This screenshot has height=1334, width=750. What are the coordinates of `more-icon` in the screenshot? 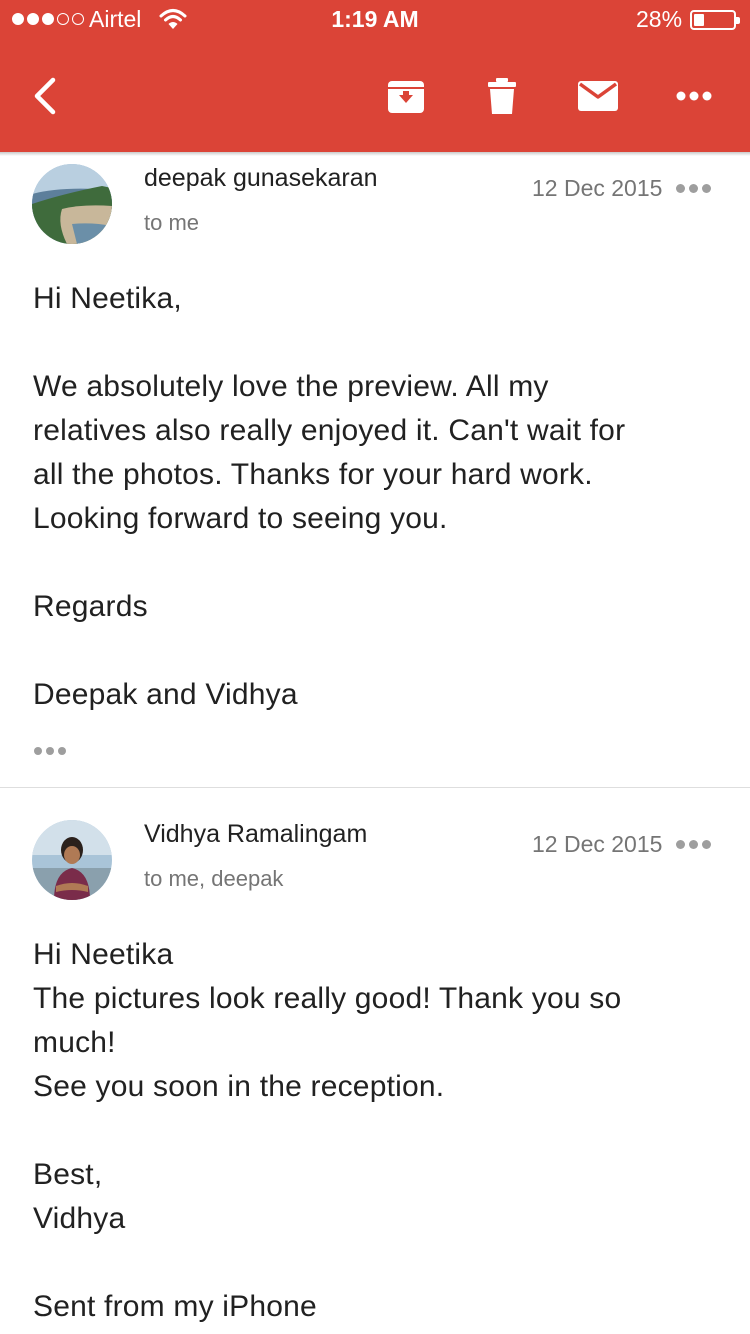 It's located at (694, 96).